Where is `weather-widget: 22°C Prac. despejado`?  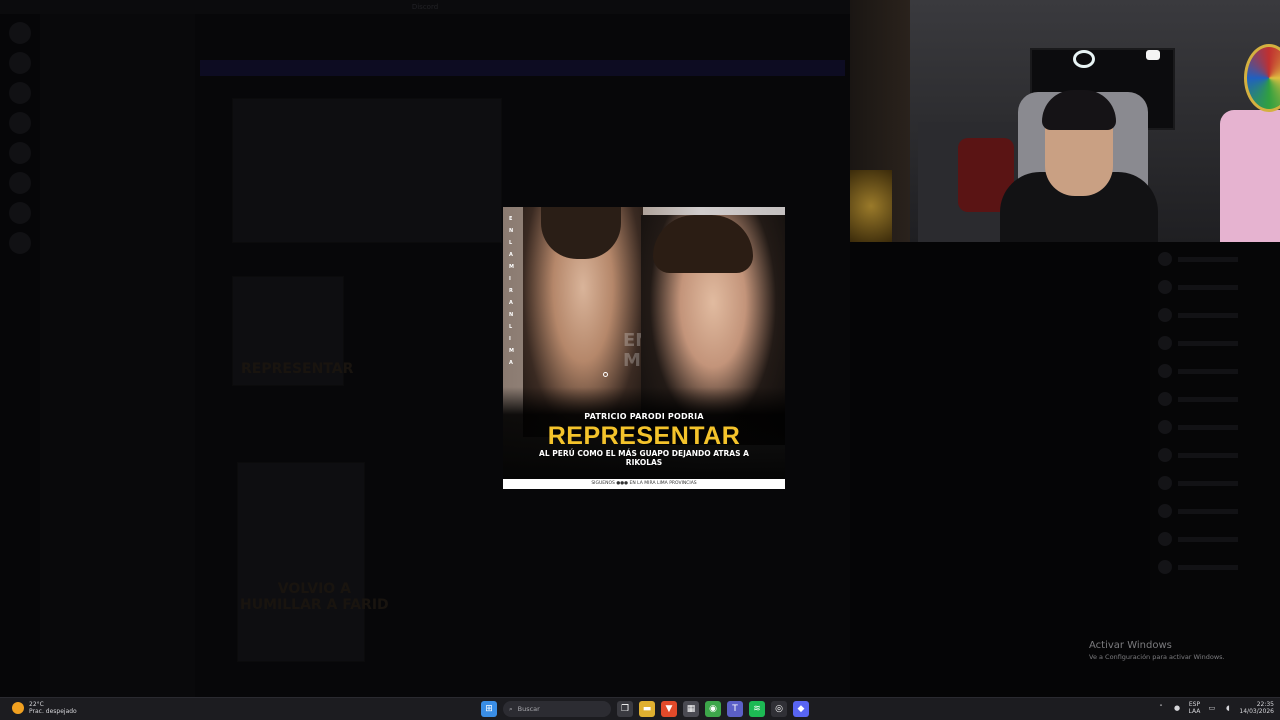
weather-widget: 22°C Prac. despejado is located at coordinates (44, 708).